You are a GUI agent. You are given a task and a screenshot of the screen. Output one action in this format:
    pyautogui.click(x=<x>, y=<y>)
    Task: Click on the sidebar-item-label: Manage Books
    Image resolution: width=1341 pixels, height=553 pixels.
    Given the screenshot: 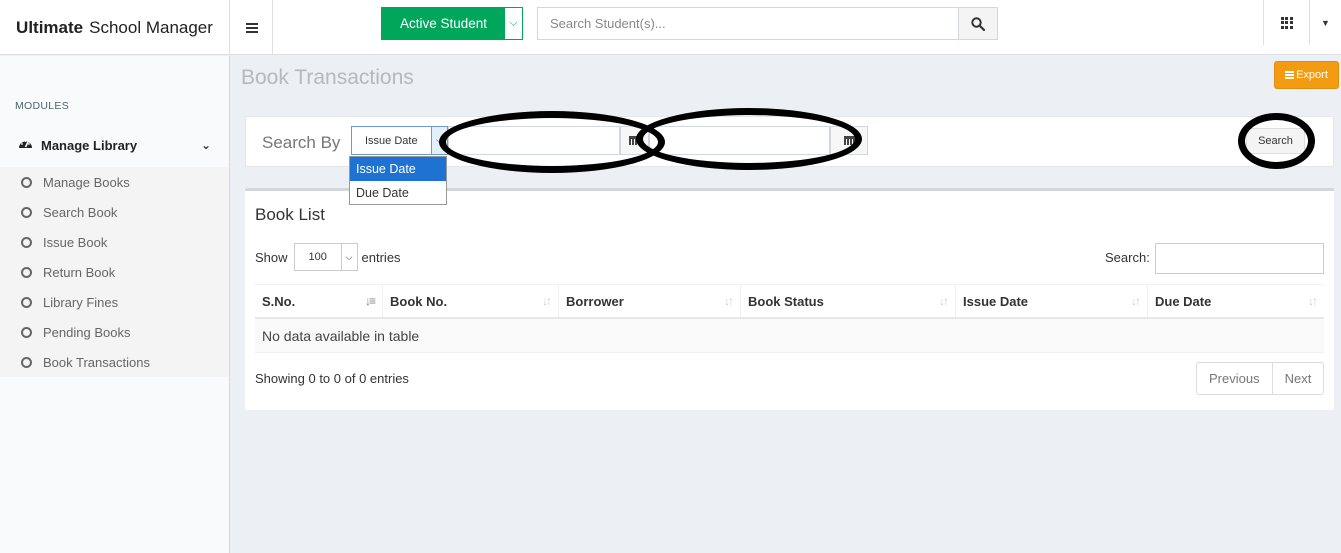 What is the action you would take?
    pyautogui.click(x=86, y=182)
    